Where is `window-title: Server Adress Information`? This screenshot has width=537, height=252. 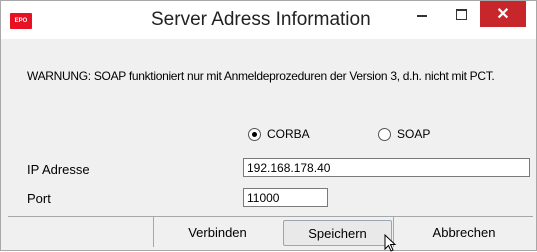
window-title: Server Adress Information is located at coordinates (261, 19).